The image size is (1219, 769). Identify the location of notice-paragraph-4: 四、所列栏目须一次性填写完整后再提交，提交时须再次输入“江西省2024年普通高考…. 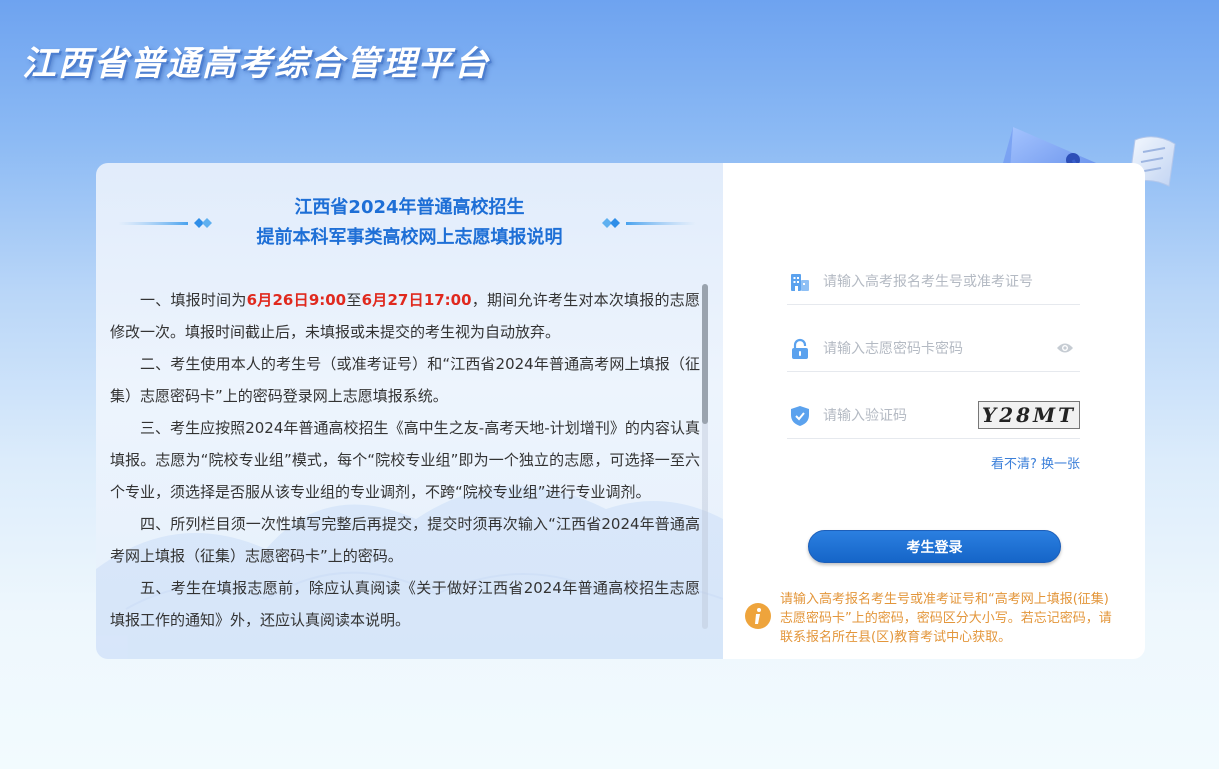
(405, 540).